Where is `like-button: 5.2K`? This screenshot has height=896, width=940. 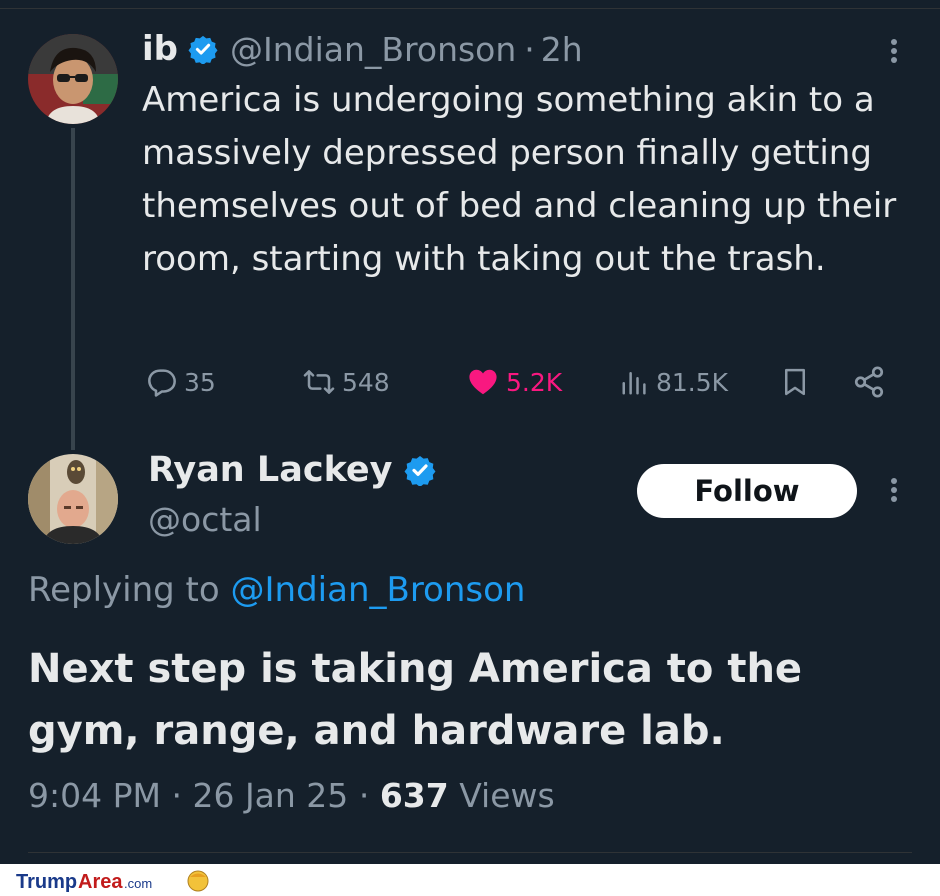 like-button: 5.2K is located at coordinates (514, 382).